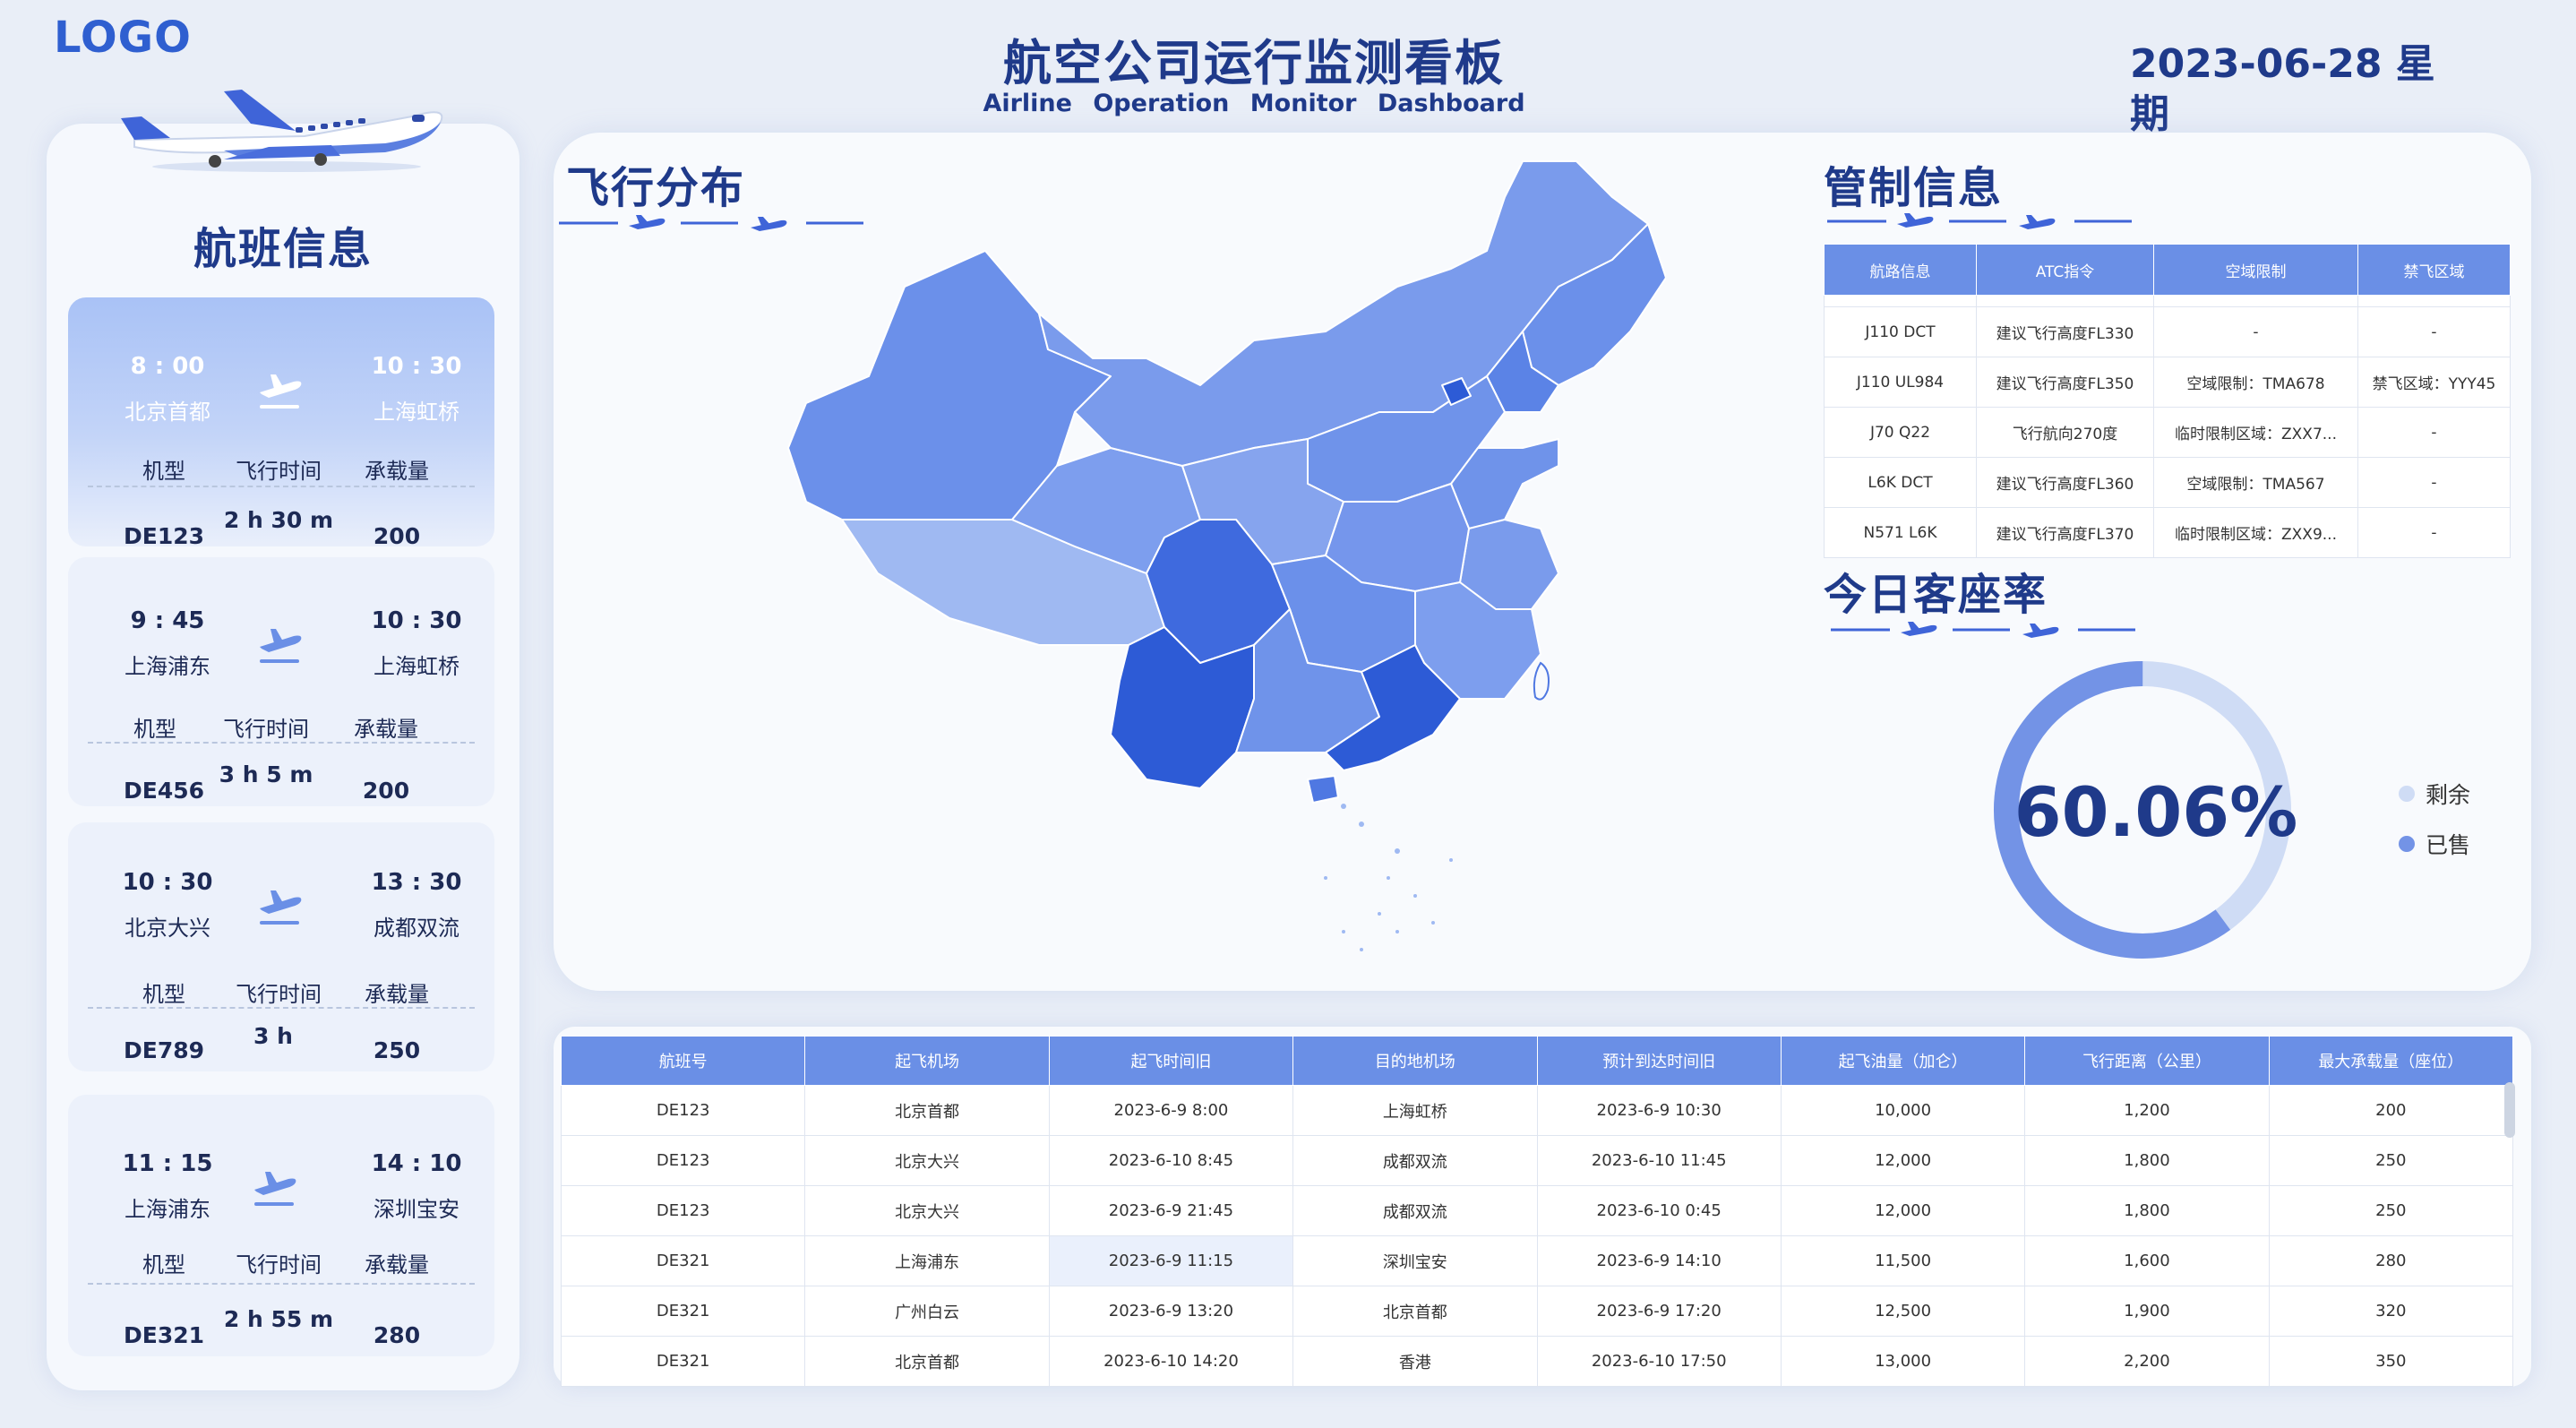 The width and height of the screenshot is (2576, 1428). Describe the element at coordinates (416, 667) in the screenshot. I see `arrival-city: 上海虹桥` at that location.